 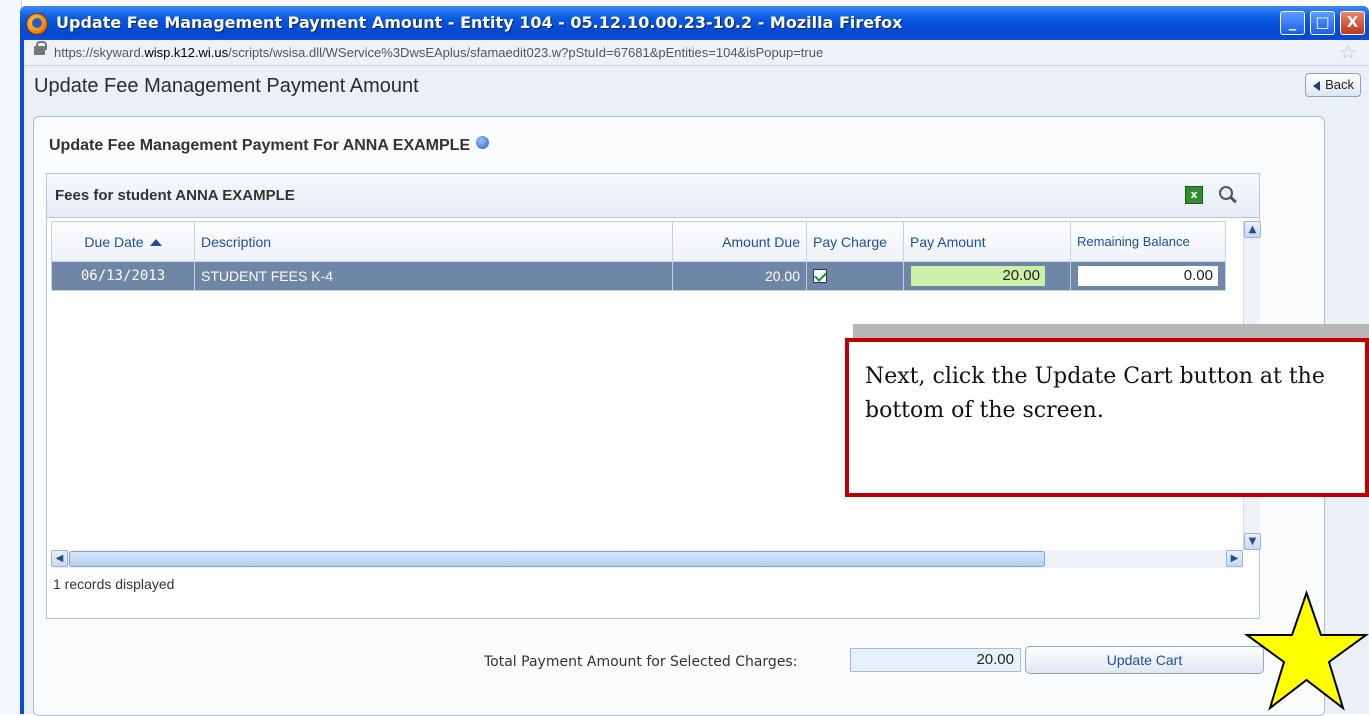 I want to click on remaining-balance-input: 0.00, so click(x=1148, y=276).